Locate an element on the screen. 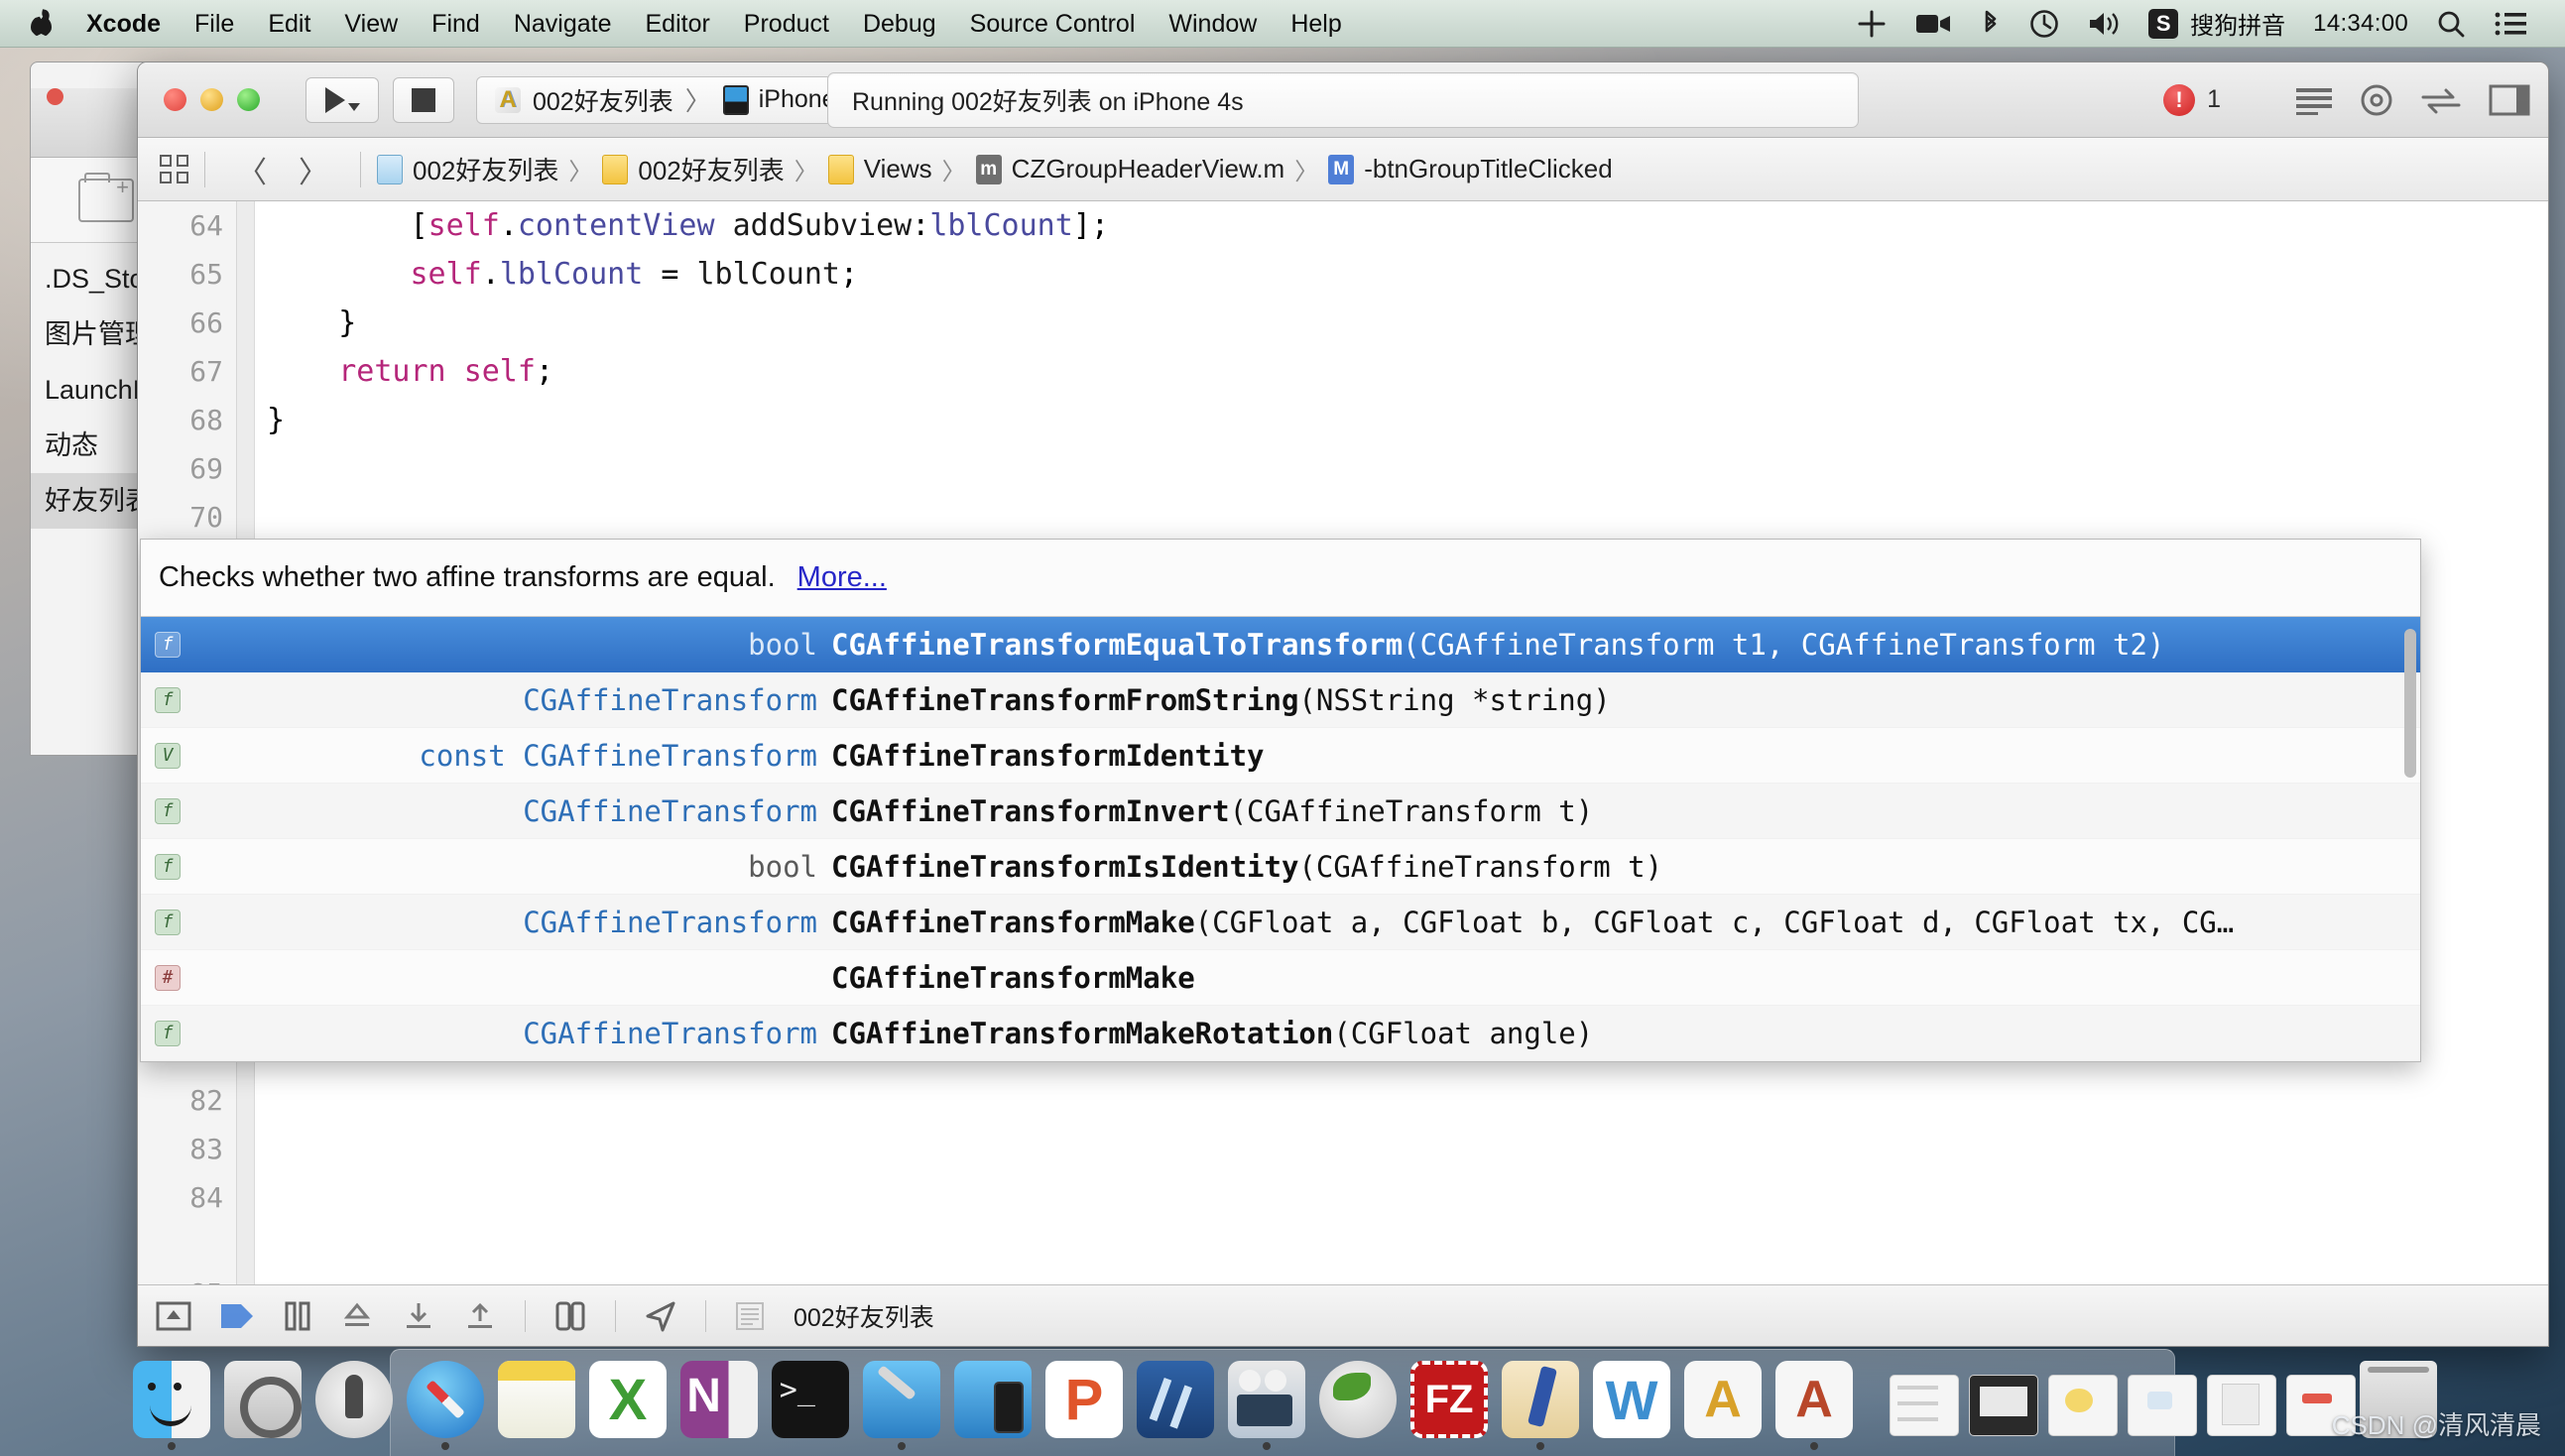 This screenshot has height=1456, width=2565. pause-icon is located at coordinates (298, 1316).